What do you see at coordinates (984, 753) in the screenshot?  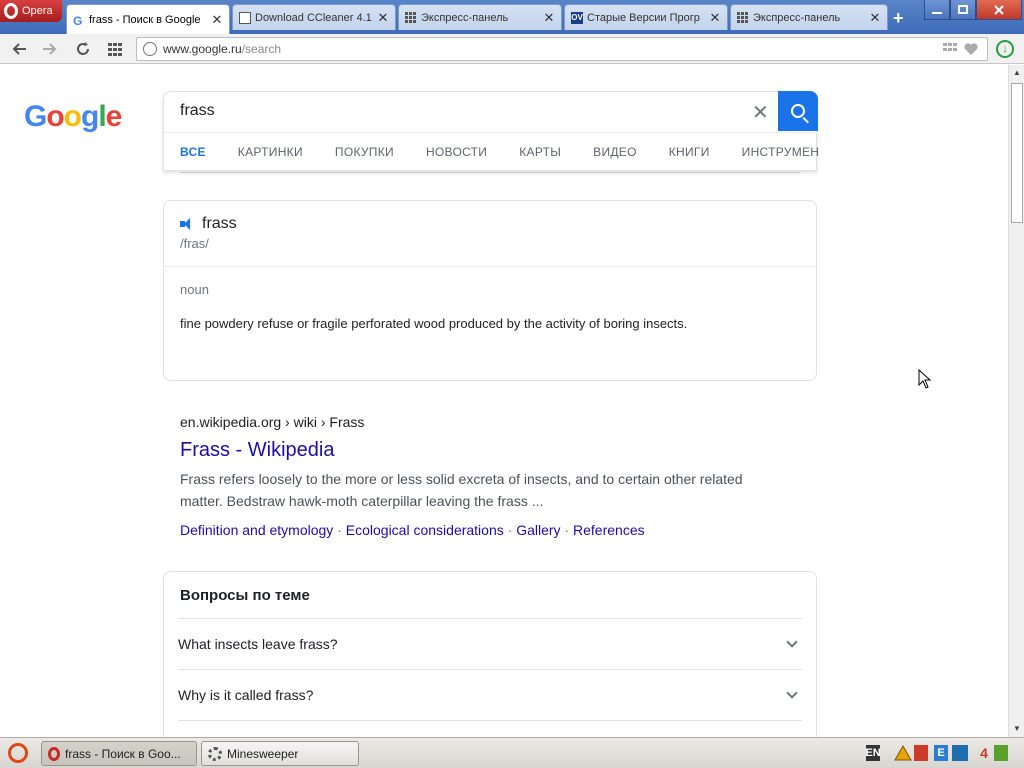 I see `clock-tray: 4` at bounding box center [984, 753].